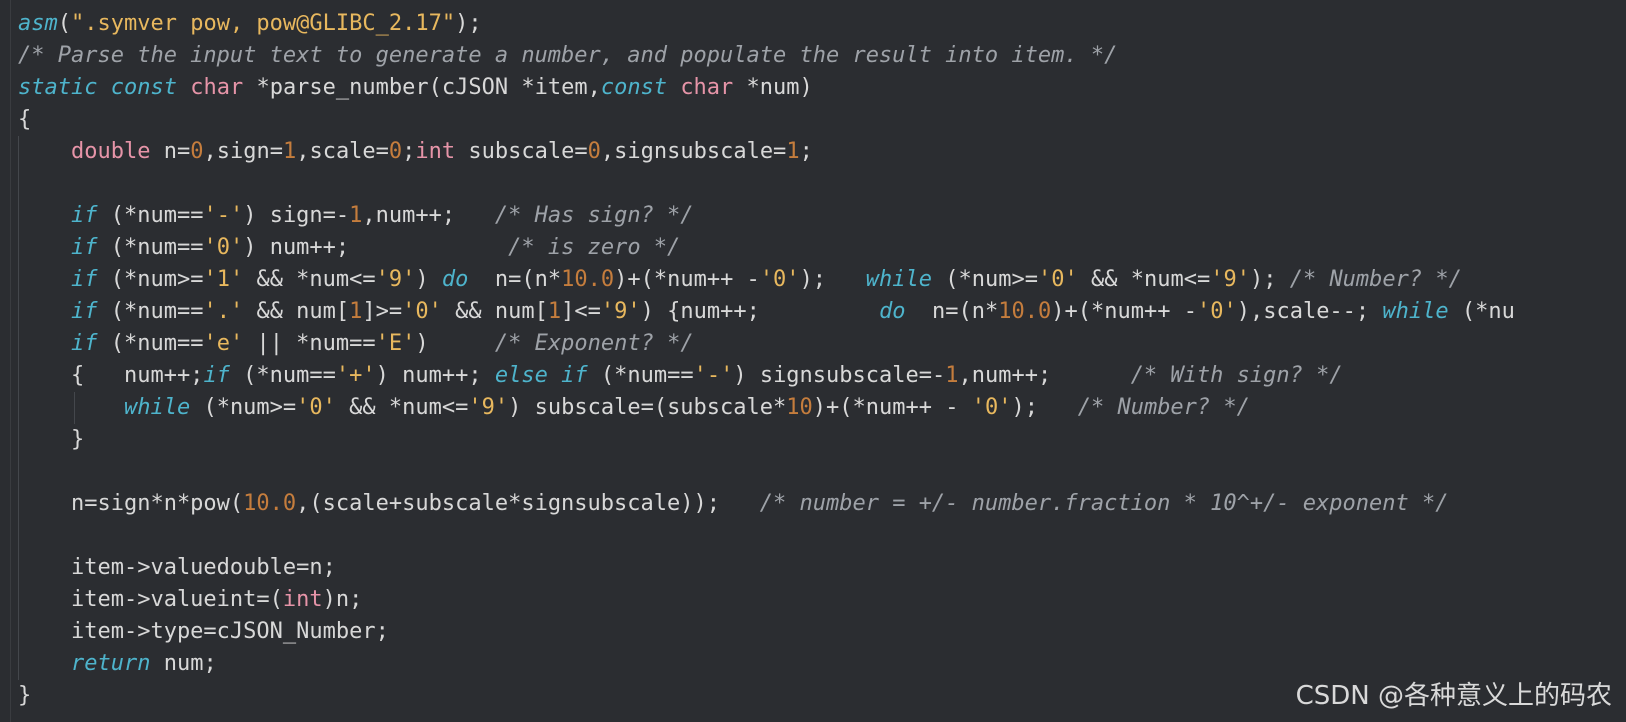 Image resolution: width=1626 pixels, height=722 pixels. What do you see at coordinates (455, 343) in the screenshot?
I see `code-token: )` at bounding box center [455, 343].